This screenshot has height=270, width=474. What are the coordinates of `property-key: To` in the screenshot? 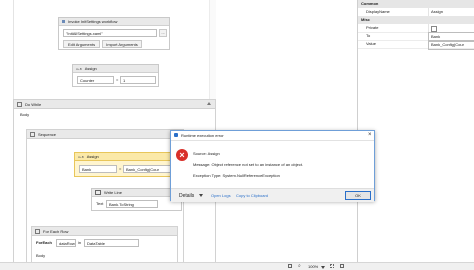 It's located at (368, 35).